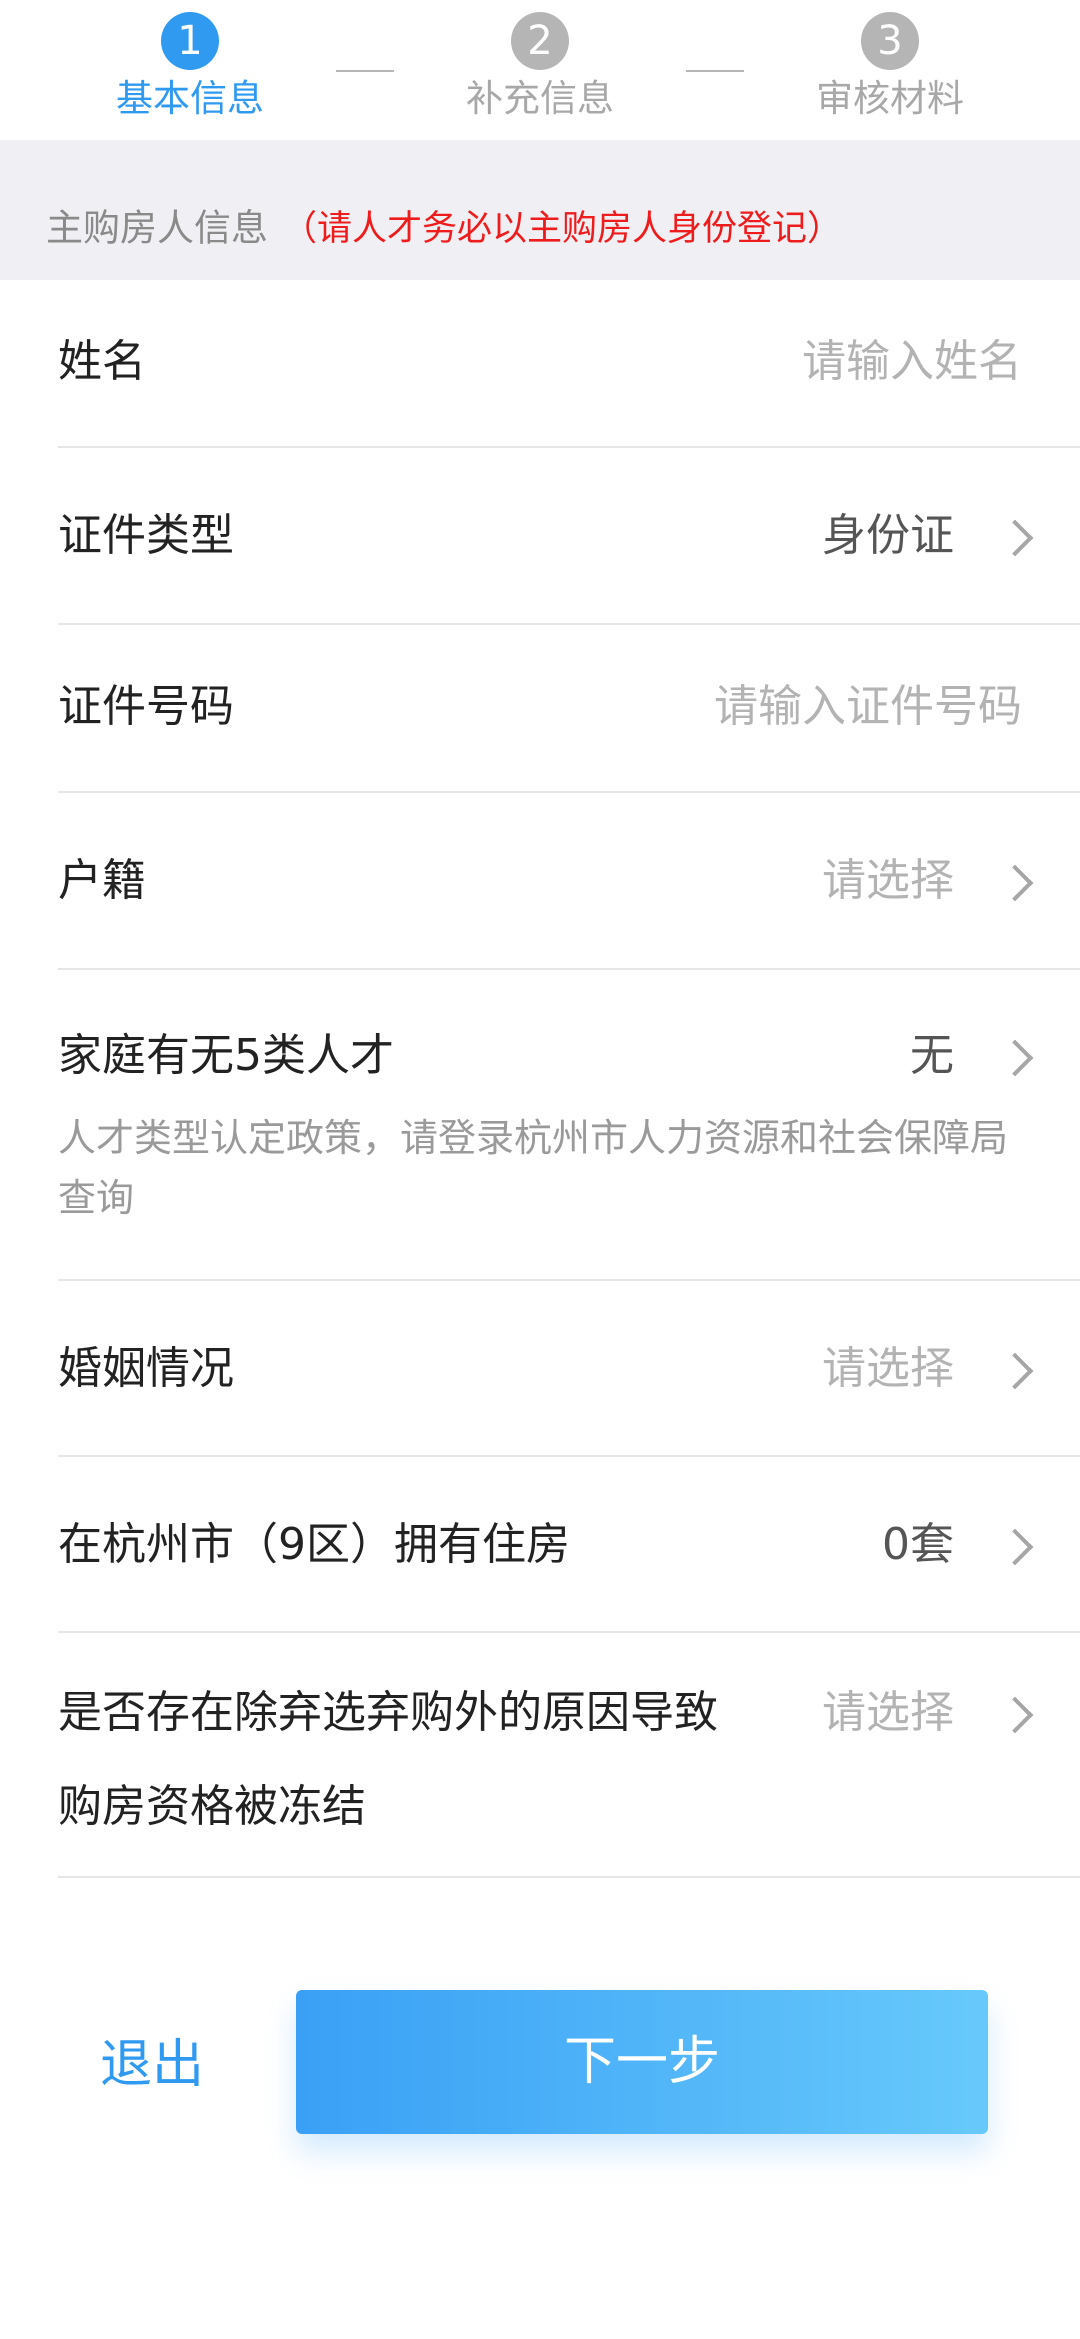 This screenshot has height=2339, width=1080. What do you see at coordinates (562, 228) in the screenshot?
I see `section-warning-note: （请人才务必以主购房人身份登记）` at bounding box center [562, 228].